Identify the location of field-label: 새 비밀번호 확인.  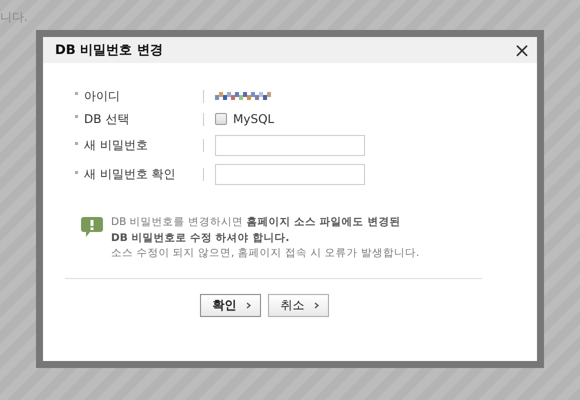
(130, 174).